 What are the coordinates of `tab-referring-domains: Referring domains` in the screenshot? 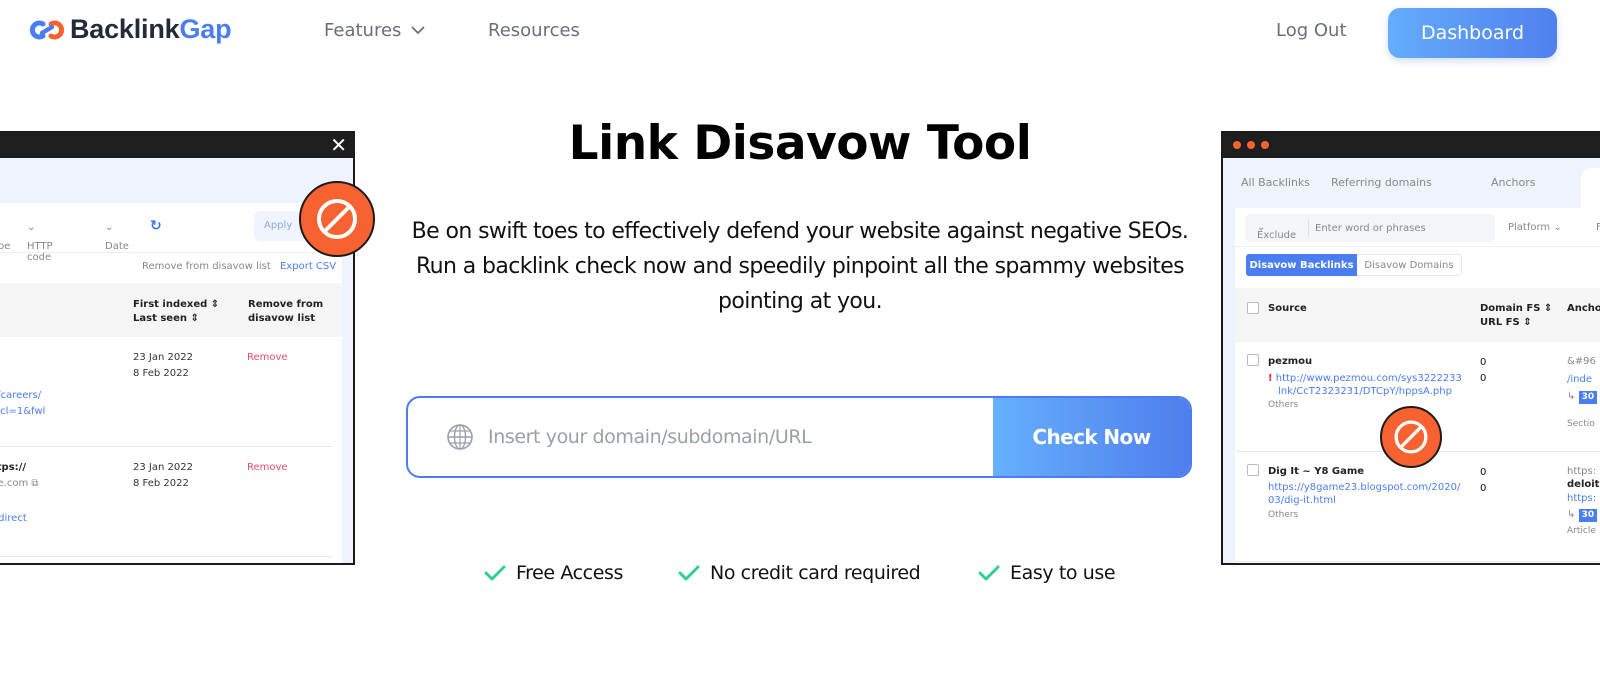 It's located at (1381, 182).